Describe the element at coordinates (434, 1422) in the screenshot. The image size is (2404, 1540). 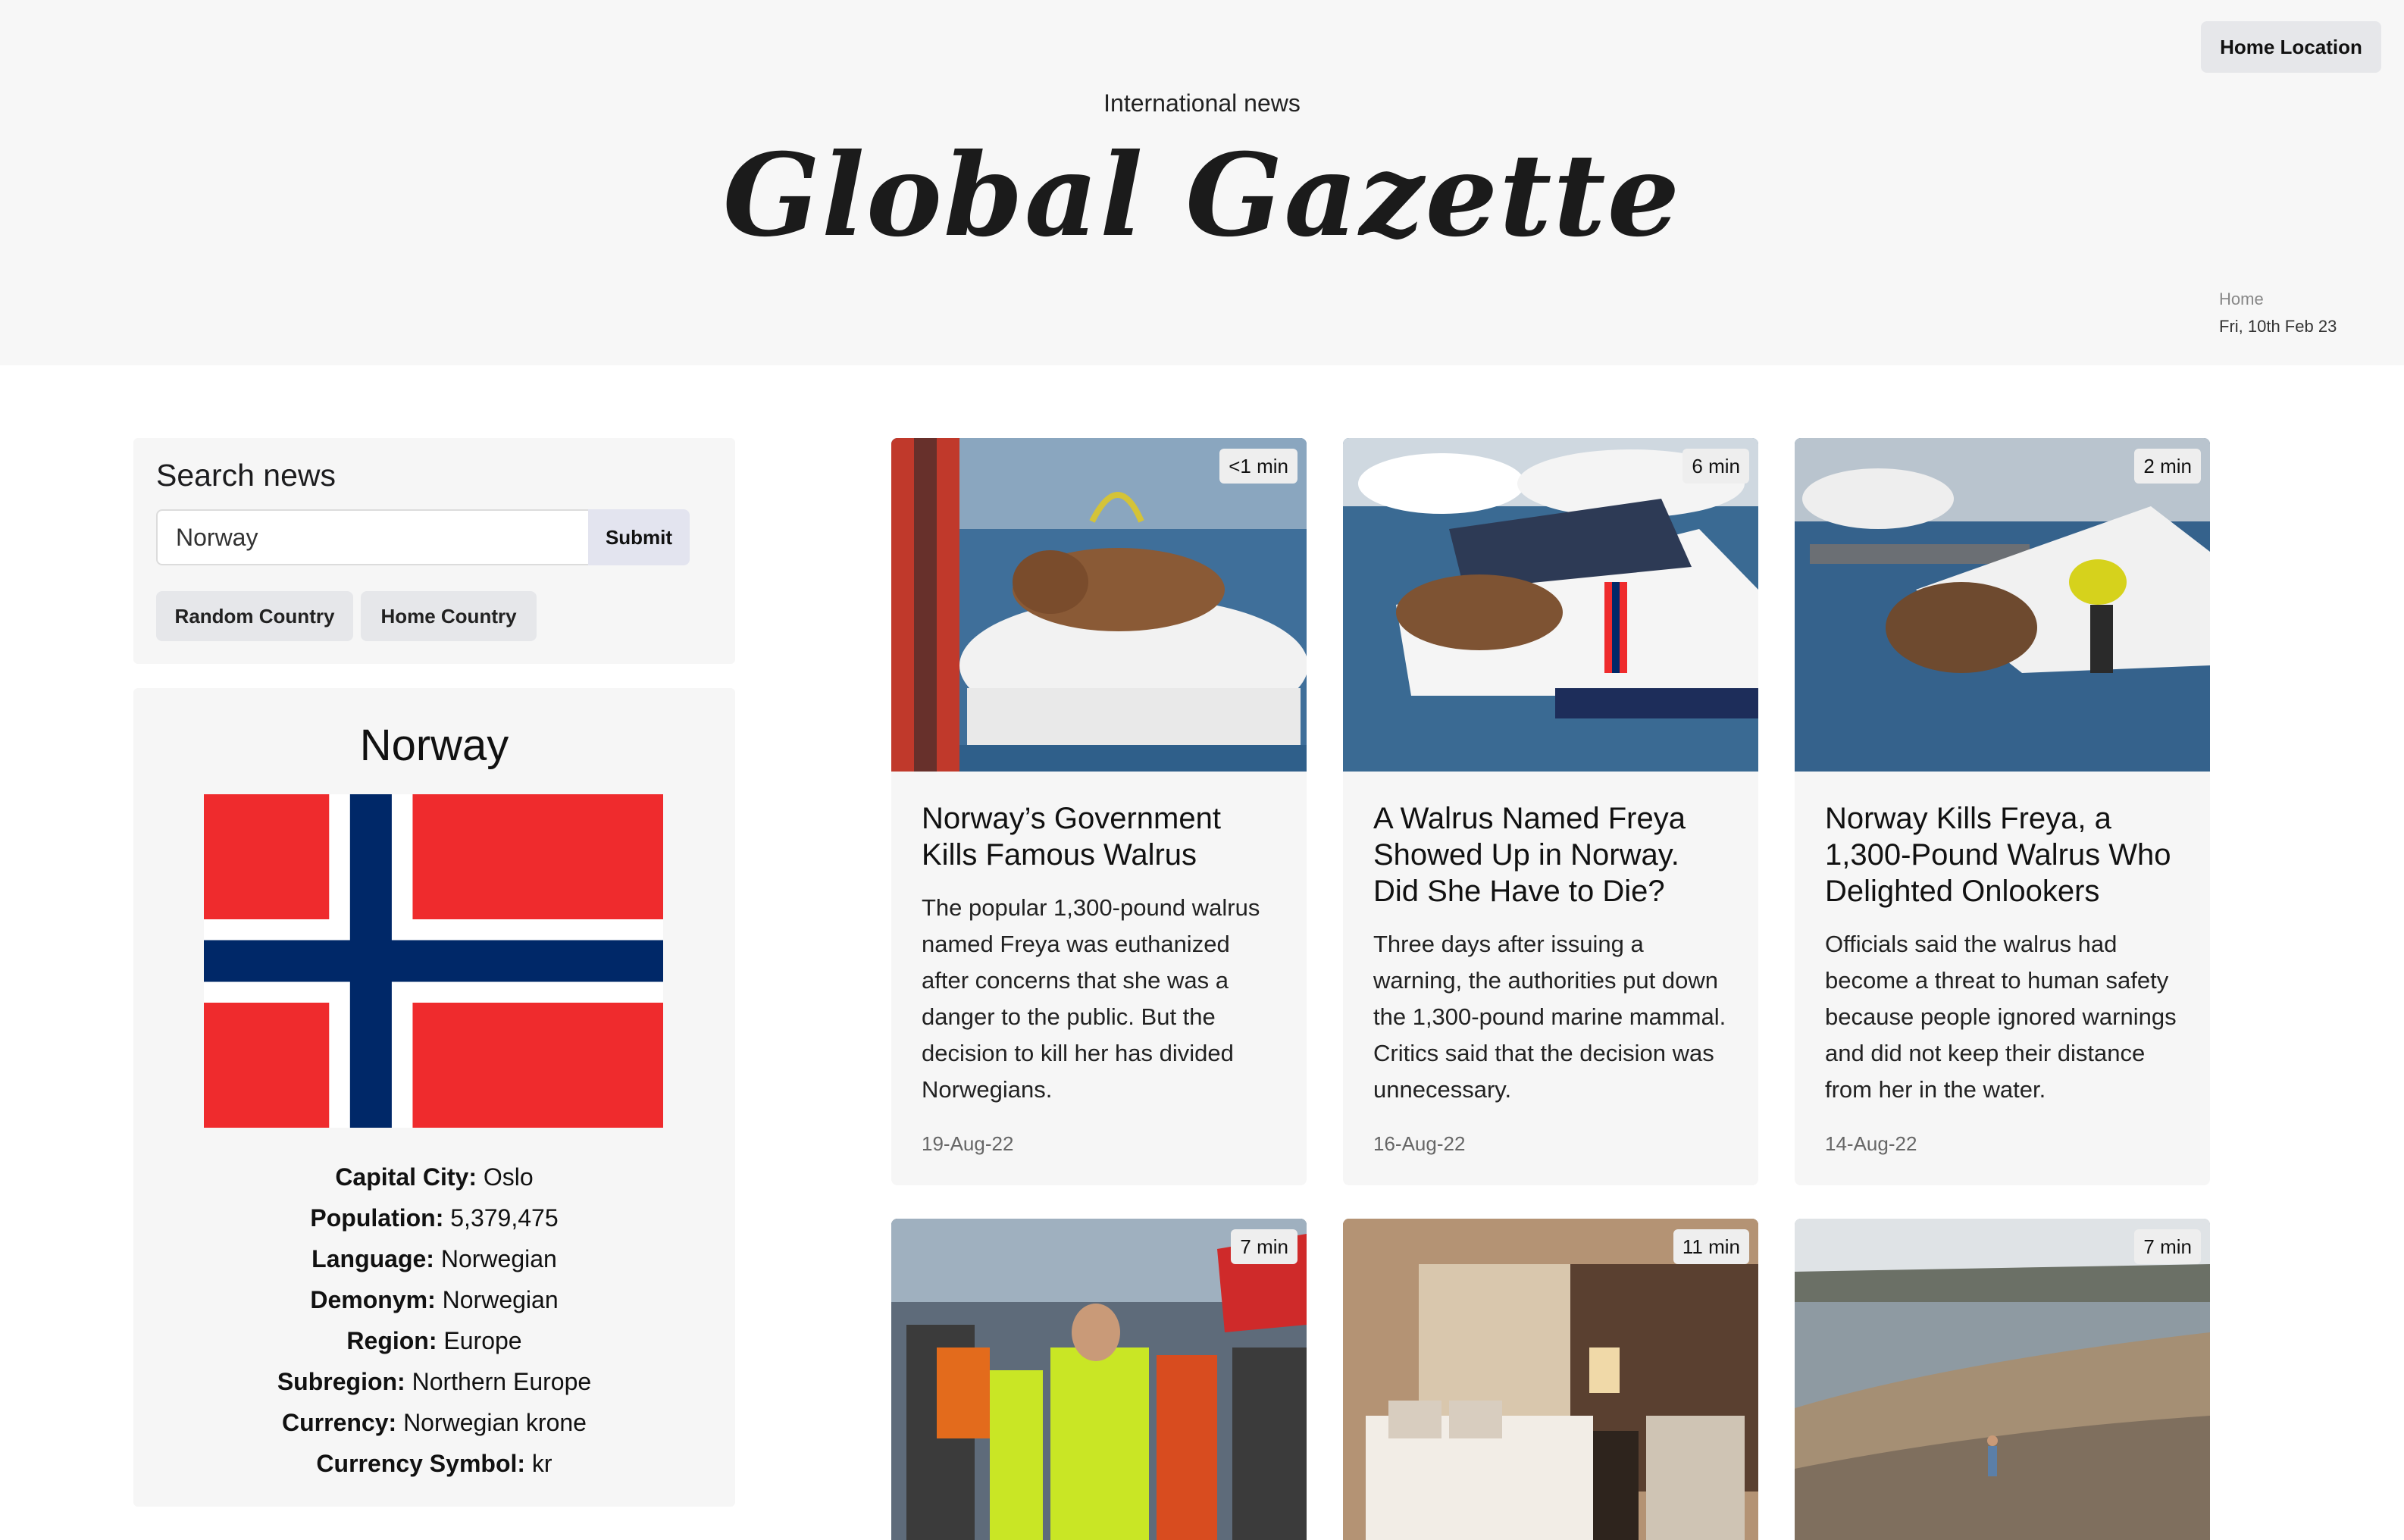
I see `fact-currency: Currency: Norwegian krone` at that location.